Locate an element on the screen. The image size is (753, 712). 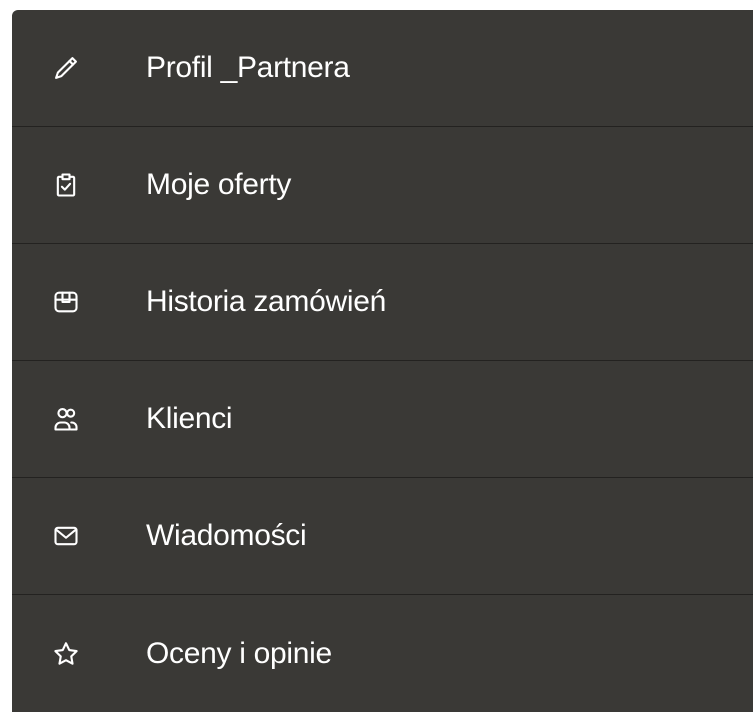
users-icon is located at coordinates (66, 419).